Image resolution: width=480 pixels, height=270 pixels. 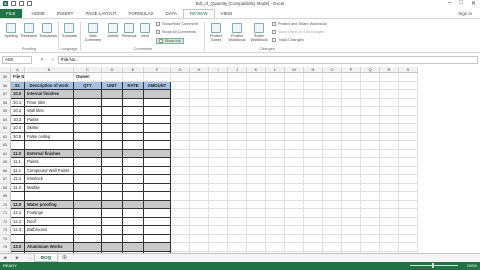 What do you see at coordinates (370, 102) in the screenshot?
I see `cell-q58` at bounding box center [370, 102].